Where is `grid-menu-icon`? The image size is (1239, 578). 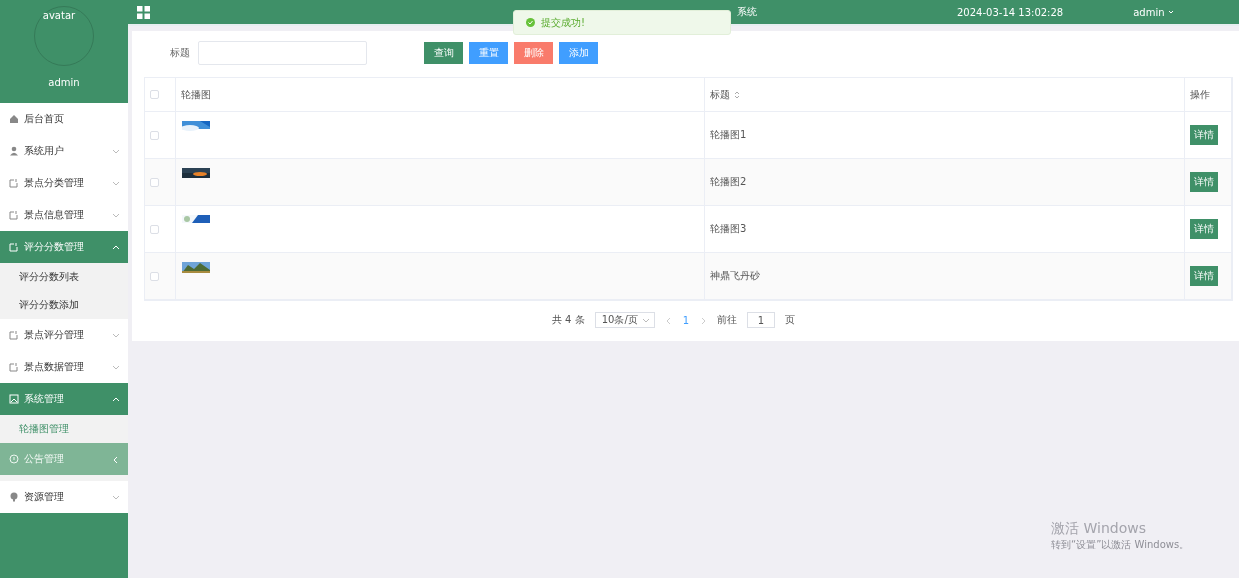 grid-menu-icon is located at coordinates (143, 12).